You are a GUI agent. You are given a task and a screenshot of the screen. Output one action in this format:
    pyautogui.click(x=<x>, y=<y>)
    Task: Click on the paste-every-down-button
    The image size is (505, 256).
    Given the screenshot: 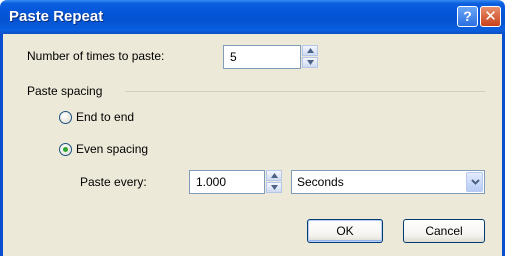 What is the action you would take?
    pyautogui.click(x=274, y=187)
    